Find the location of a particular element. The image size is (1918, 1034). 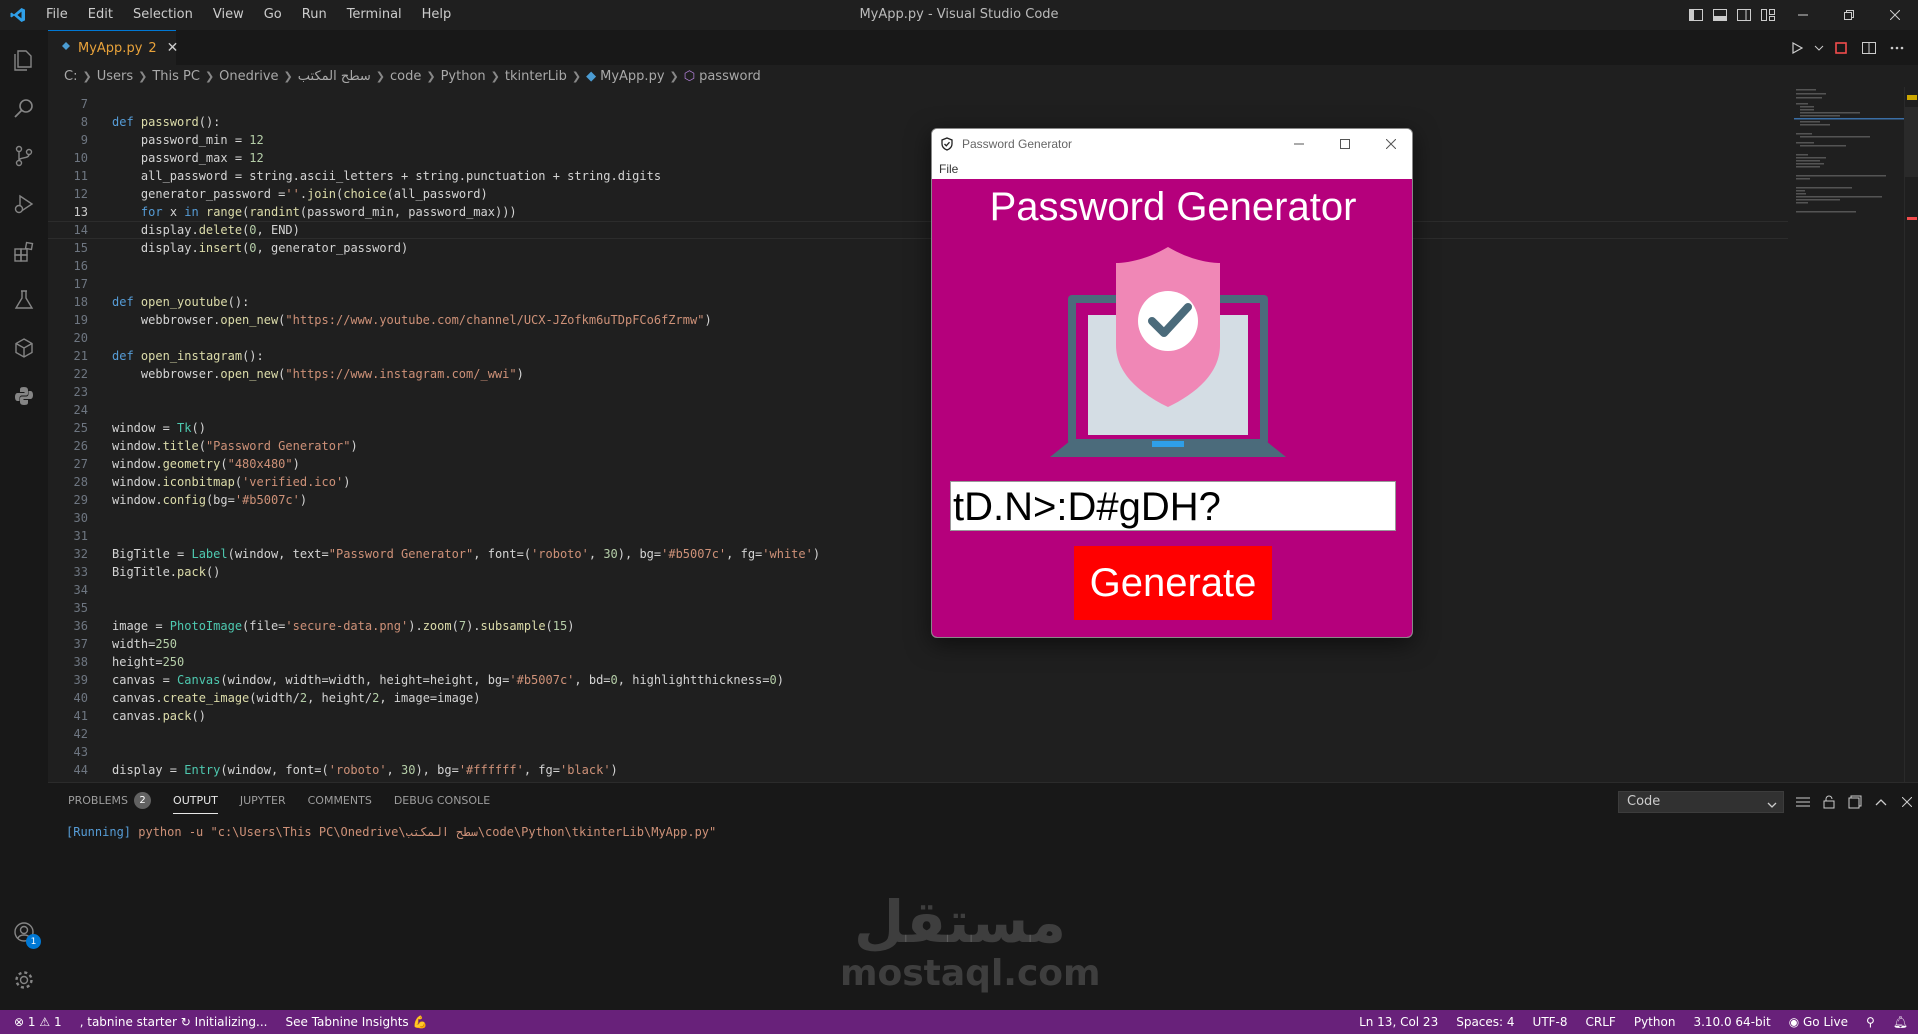

cursor-position: Ln 13, Col 23 is located at coordinates (1398, 1022).